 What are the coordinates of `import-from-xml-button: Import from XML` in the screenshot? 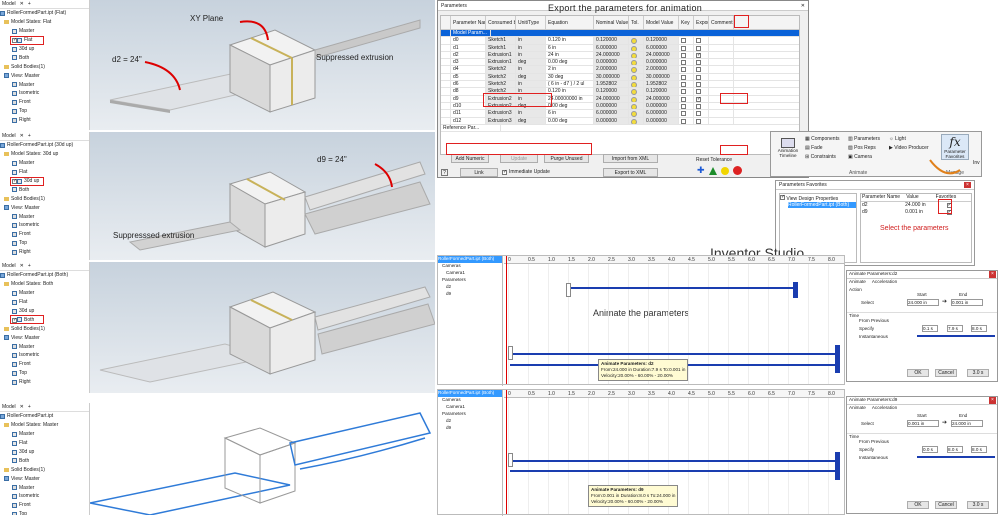 It's located at (630, 158).